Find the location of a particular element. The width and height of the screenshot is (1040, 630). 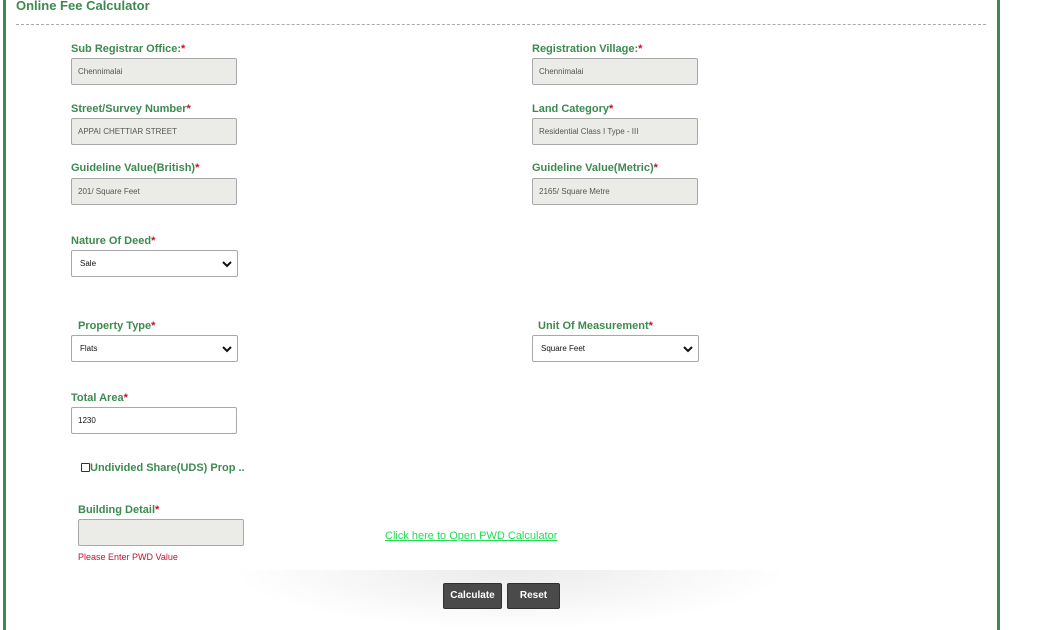

label-text: Property Type is located at coordinates (115, 326).